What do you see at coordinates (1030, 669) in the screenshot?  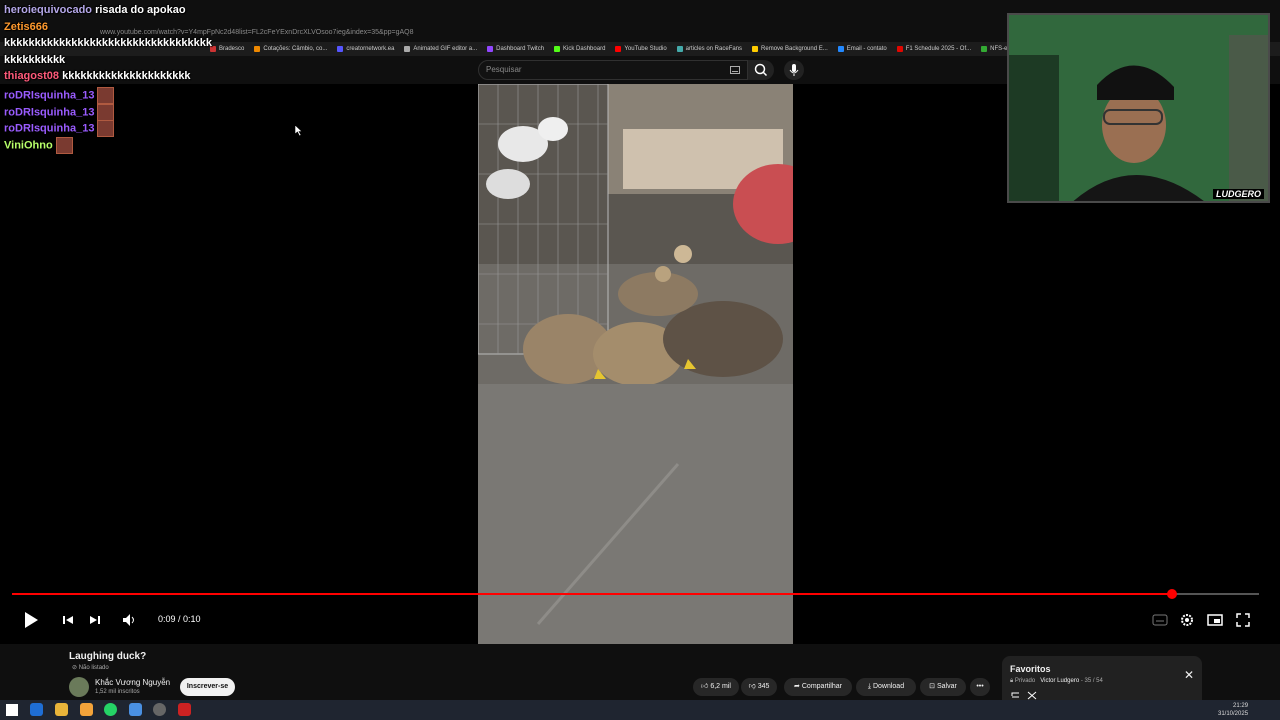 I see `playlist-title: Favoritos` at bounding box center [1030, 669].